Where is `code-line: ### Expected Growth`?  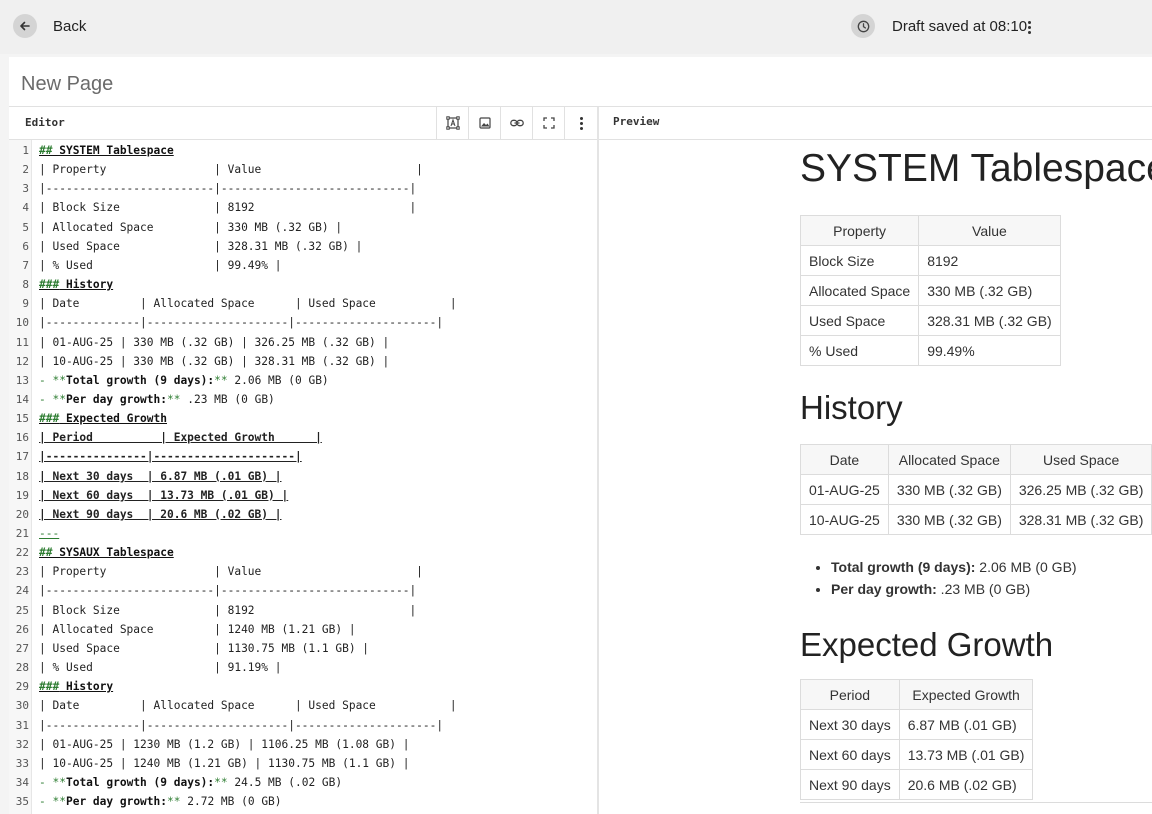
code-line: ### Expected Growth is located at coordinates (103, 418).